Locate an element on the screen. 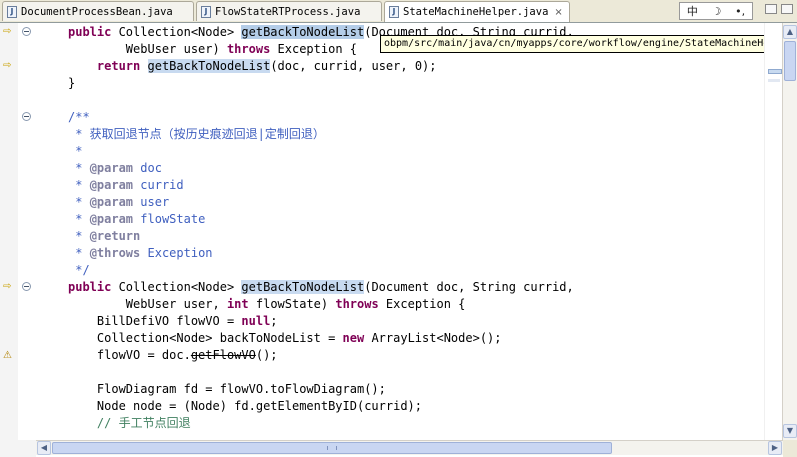  view-controls is located at coordinates (776, 11).